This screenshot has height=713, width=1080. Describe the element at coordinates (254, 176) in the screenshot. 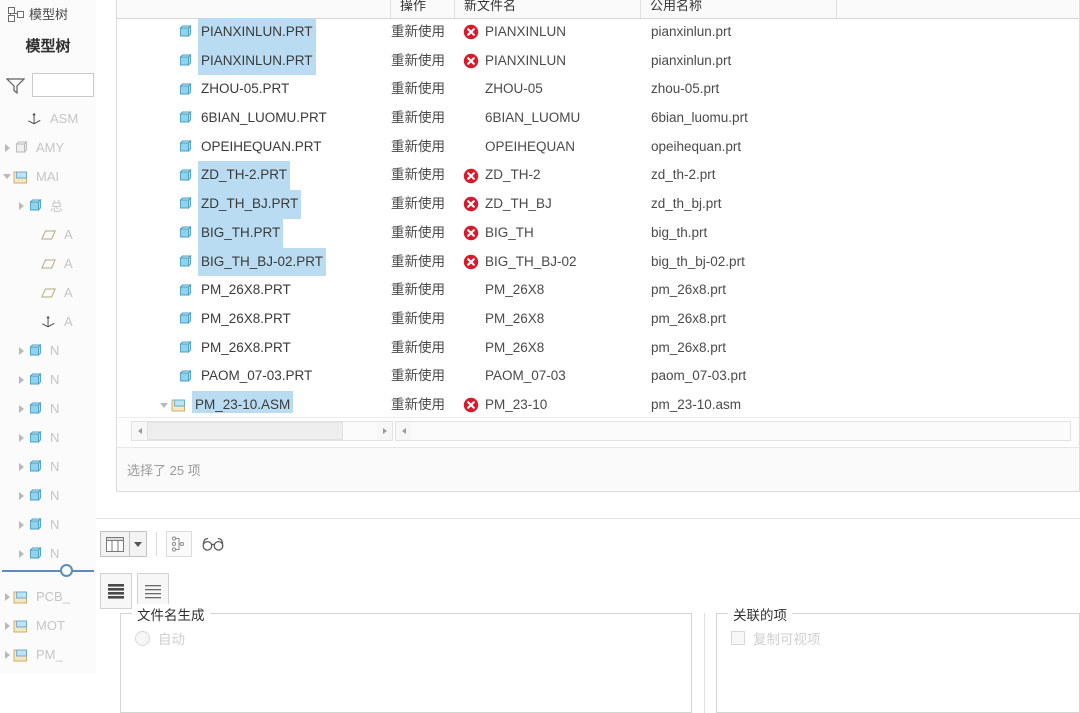

I see `cell-filename: ZD_TH-2.PRT` at that location.